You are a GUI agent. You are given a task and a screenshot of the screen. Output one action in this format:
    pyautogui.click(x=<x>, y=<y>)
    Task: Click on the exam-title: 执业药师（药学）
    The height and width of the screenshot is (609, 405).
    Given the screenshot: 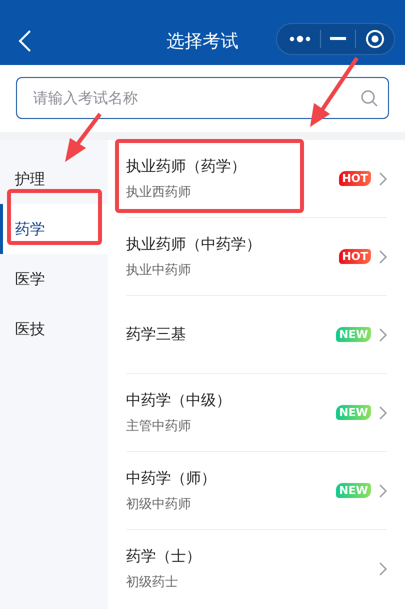 What is the action you would take?
    pyautogui.click(x=186, y=166)
    